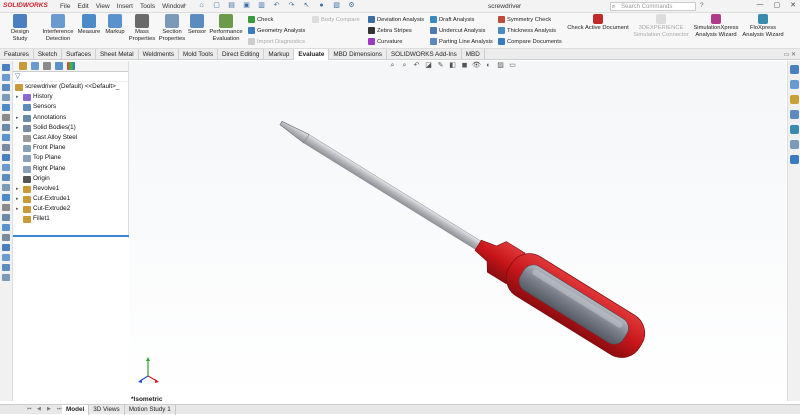 The height and width of the screenshot is (415, 800). I want to click on next-tab-icon: ▶, so click(50, 409).